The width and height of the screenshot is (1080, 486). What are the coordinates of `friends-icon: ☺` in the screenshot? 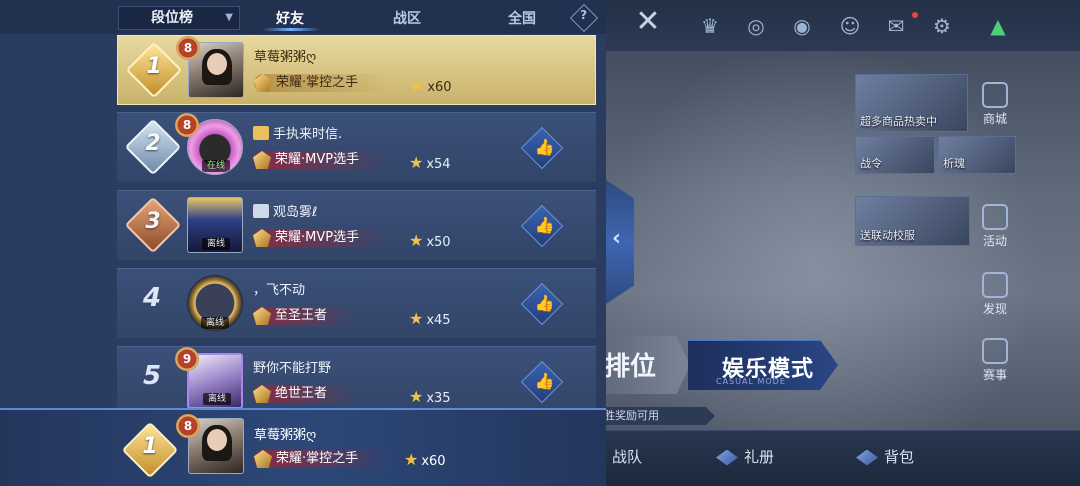 It's located at (850, 26).